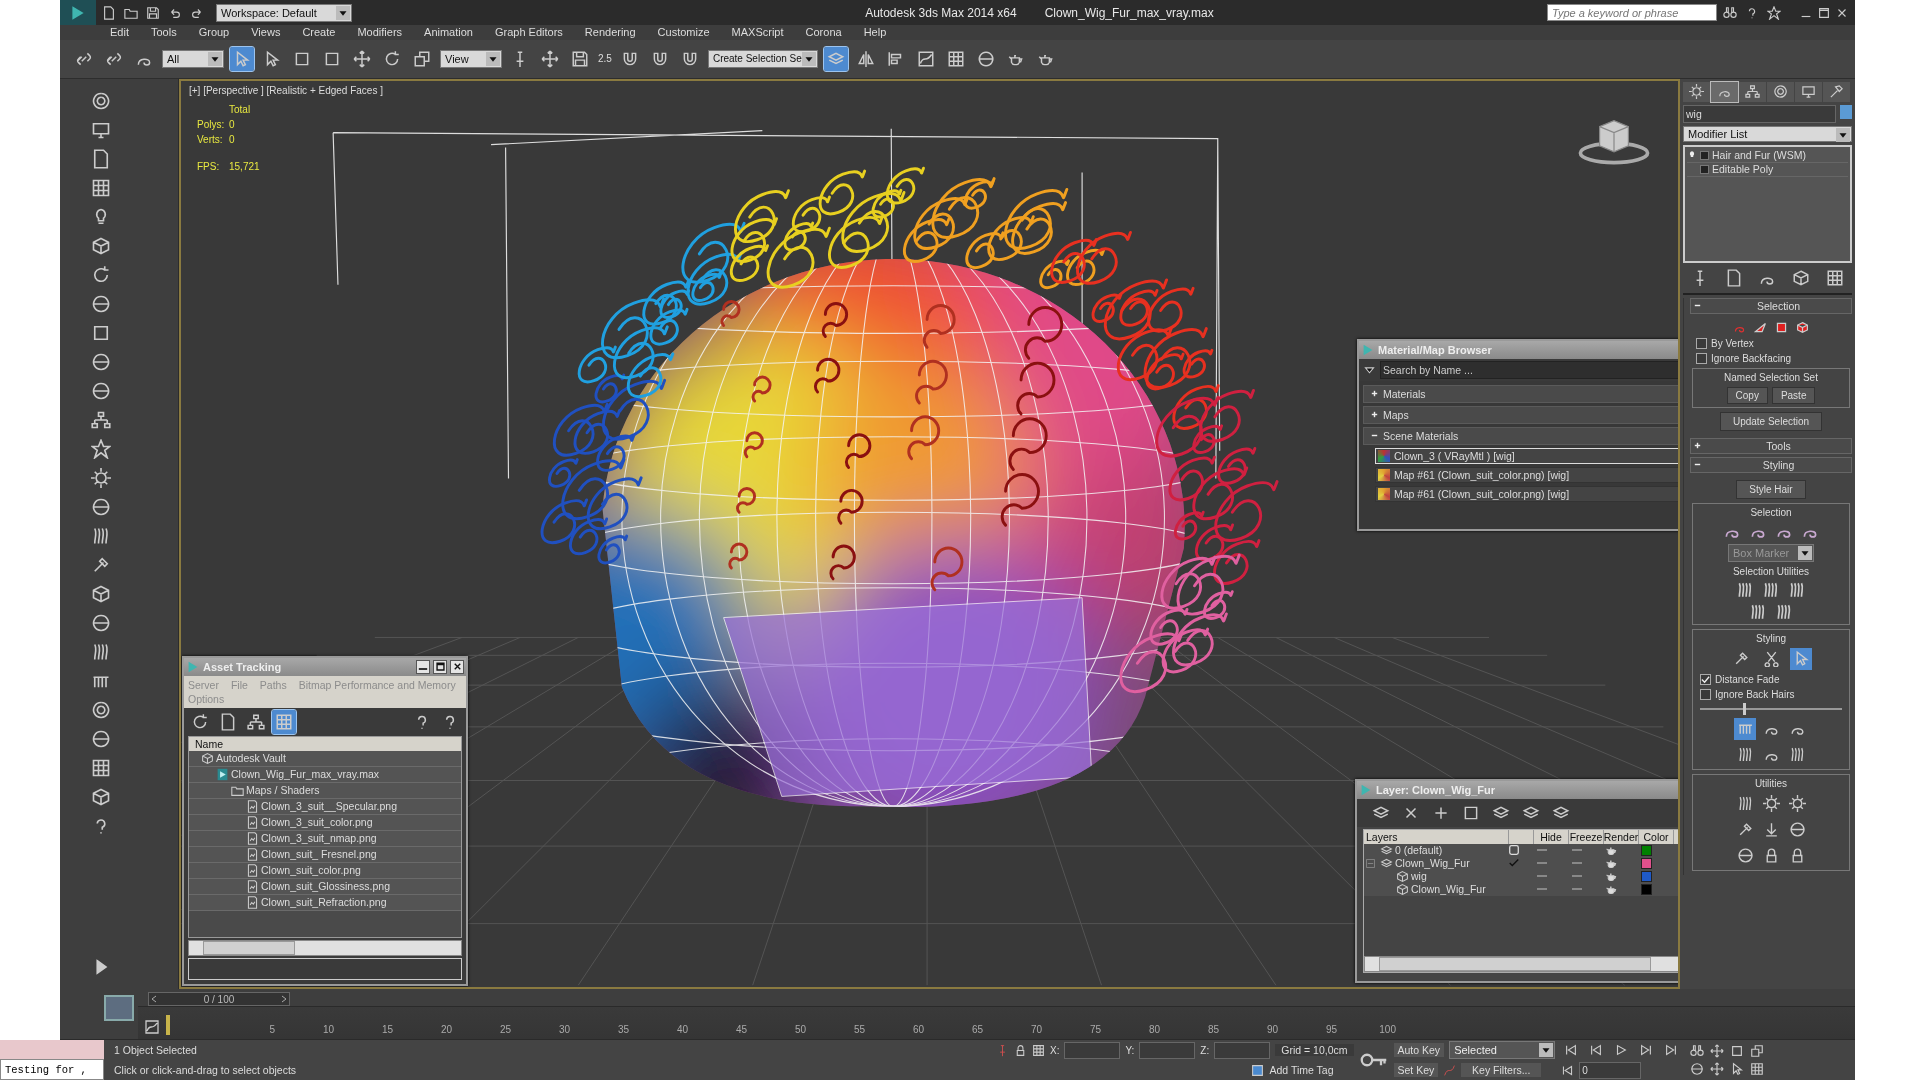  Describe the element at coordinates (757, 32) in the screenshot. I see `menu-item: MAXScript` at that location.